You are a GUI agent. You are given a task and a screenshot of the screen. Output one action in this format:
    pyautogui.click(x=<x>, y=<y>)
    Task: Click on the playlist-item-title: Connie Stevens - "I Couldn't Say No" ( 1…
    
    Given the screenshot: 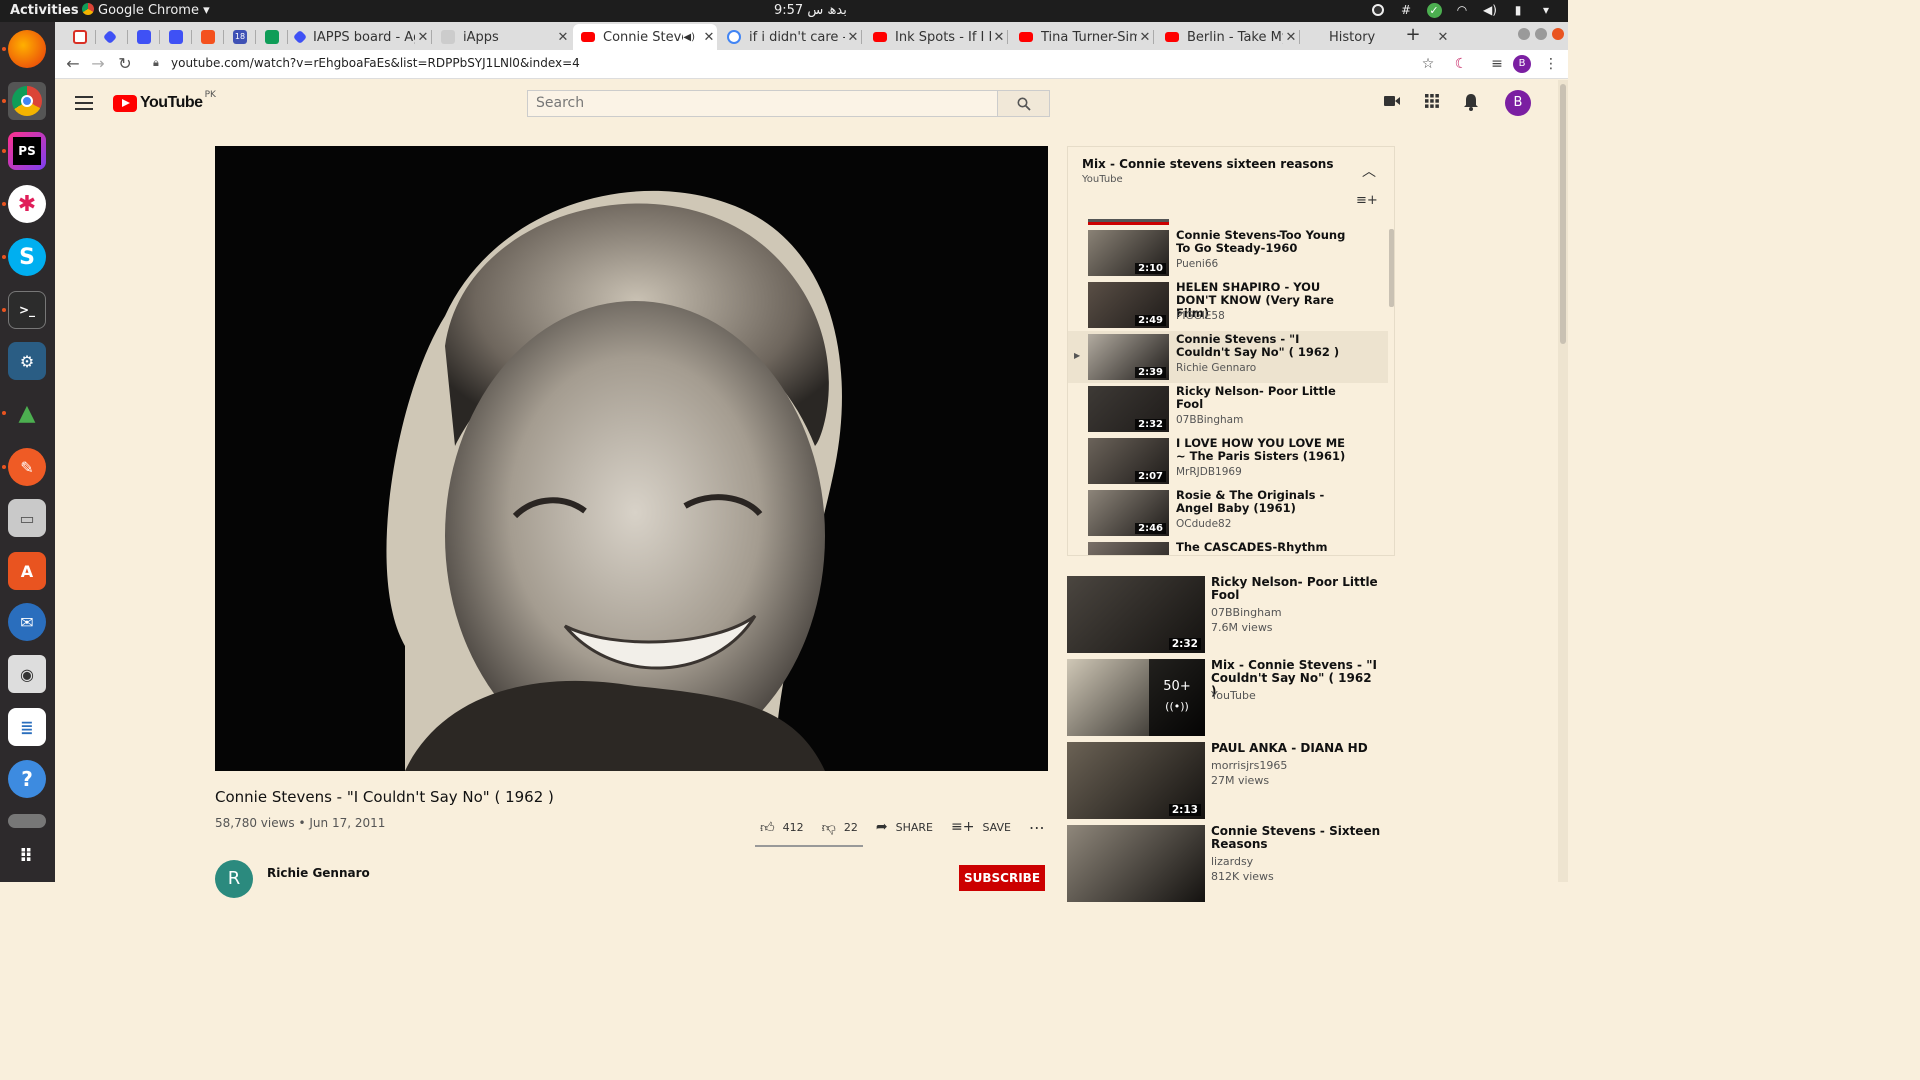 What is the action you would take?
    pyautogui.click(x=1261, y=346)
    